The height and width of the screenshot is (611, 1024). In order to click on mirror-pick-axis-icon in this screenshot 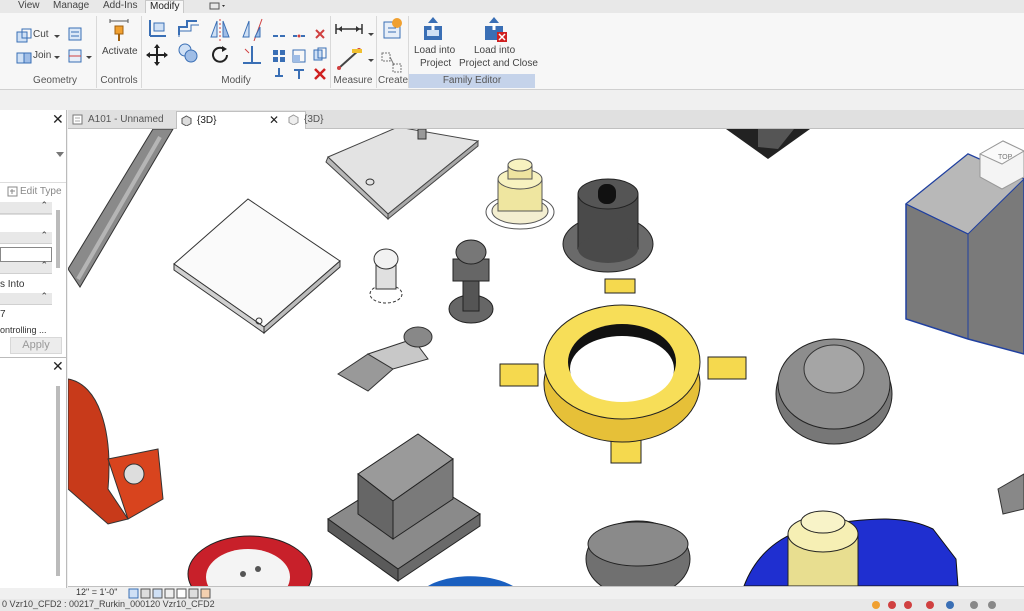, I will do `click(220, 29)`.